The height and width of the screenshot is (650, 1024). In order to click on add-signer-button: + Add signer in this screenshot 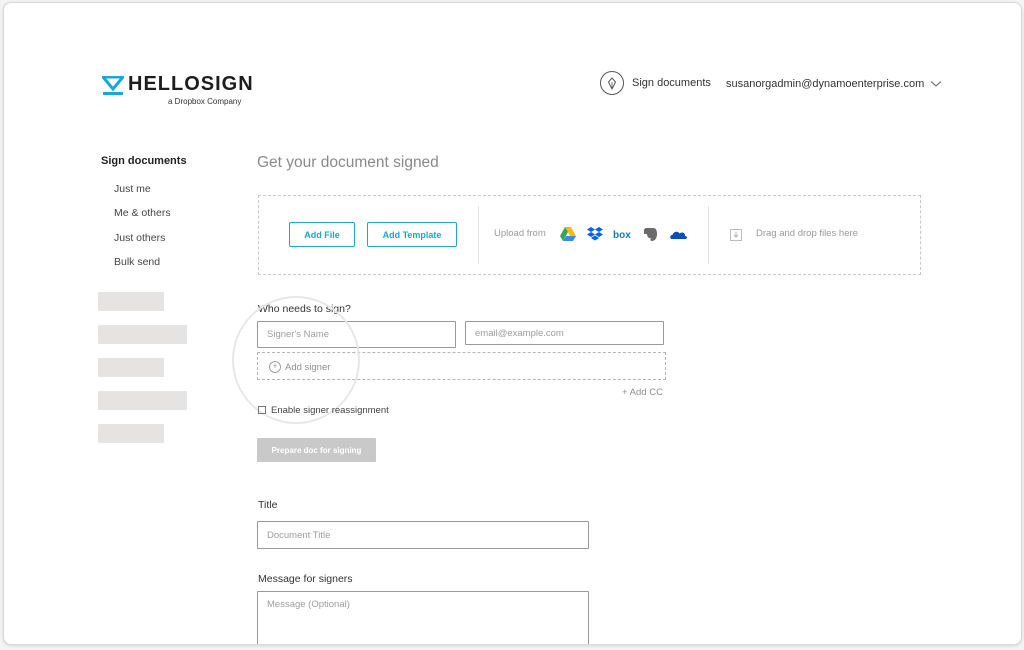, I will do `click(461, 366)`.